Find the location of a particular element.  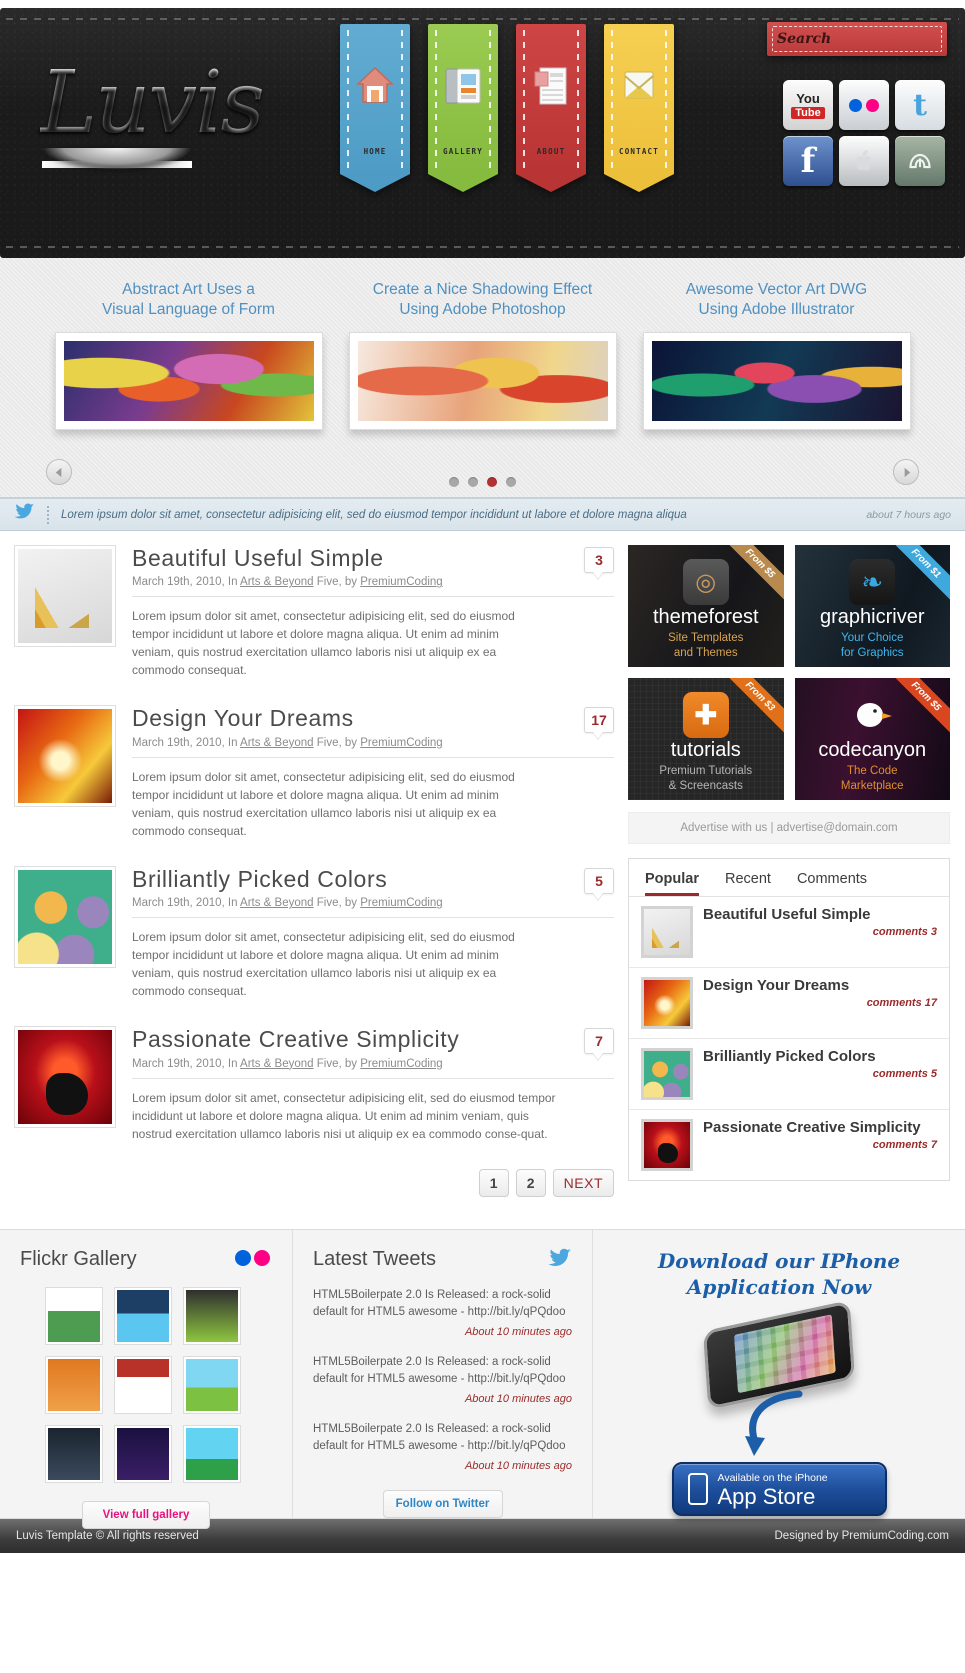

nav-item-contact: CONTACT is located at coordinates (639, 97).